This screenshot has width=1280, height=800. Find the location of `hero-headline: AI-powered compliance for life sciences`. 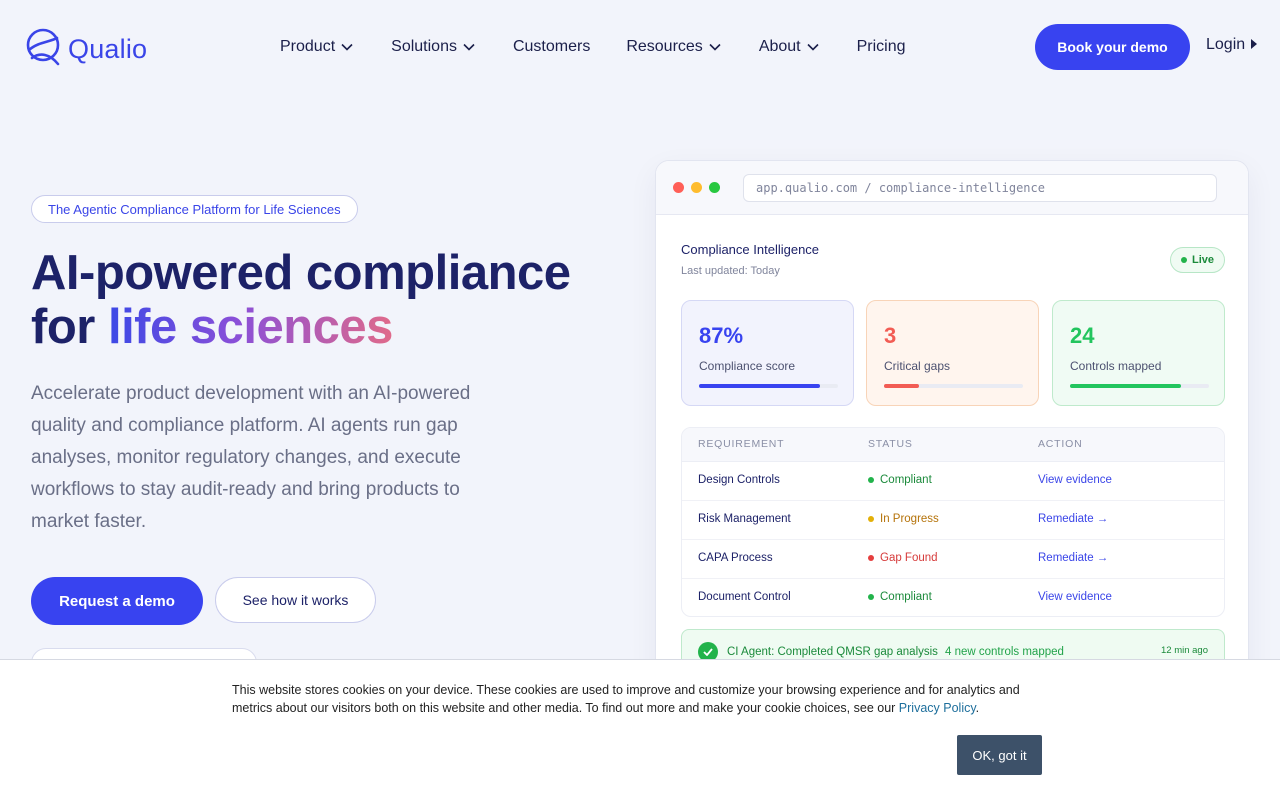

hero-headline: AI-powered compliance for life sciences is located at coordinates (301, 300).